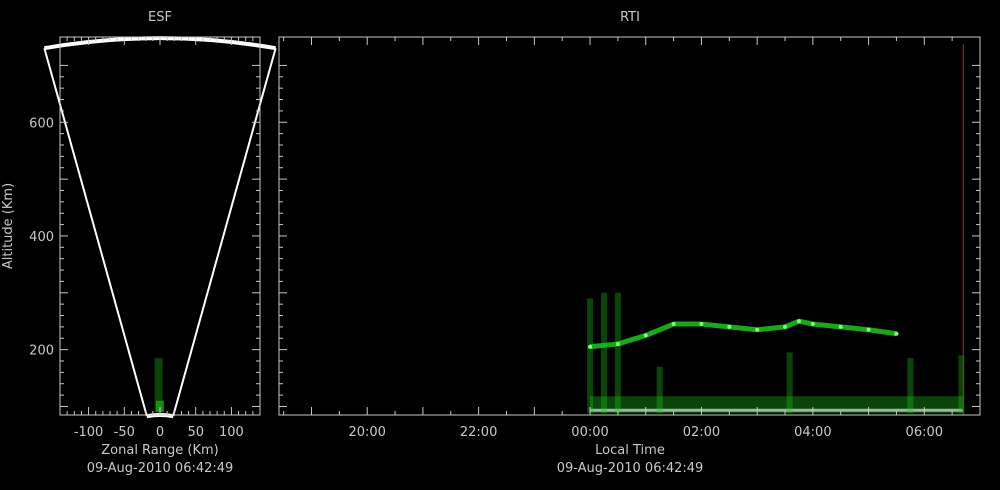  Describe the element at coordinates (743, 334) in the screenshot. I see `rti-layer-trace` at that location.